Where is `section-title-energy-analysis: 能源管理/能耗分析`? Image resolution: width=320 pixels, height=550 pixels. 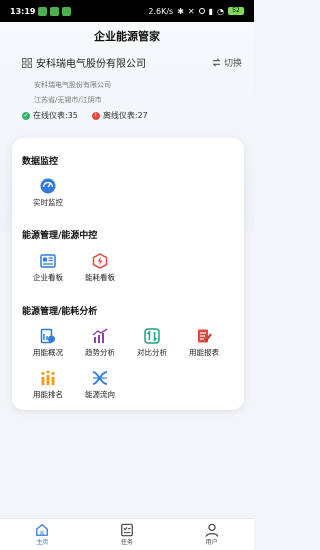 section-title-energy-analysis: 能源管理/能耗分析 is located at coordinates (60, 312).